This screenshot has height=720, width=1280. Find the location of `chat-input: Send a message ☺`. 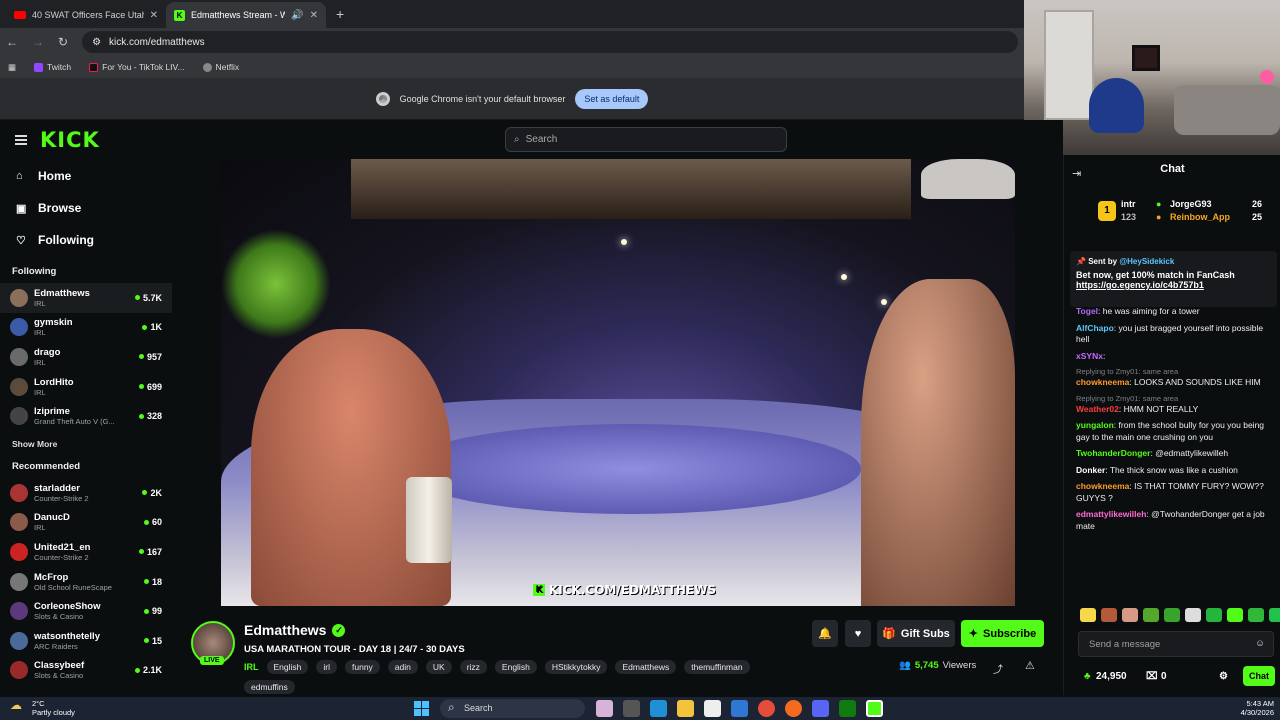

chat-input: Send a message ☺ is located at coordinates (1176, 644).